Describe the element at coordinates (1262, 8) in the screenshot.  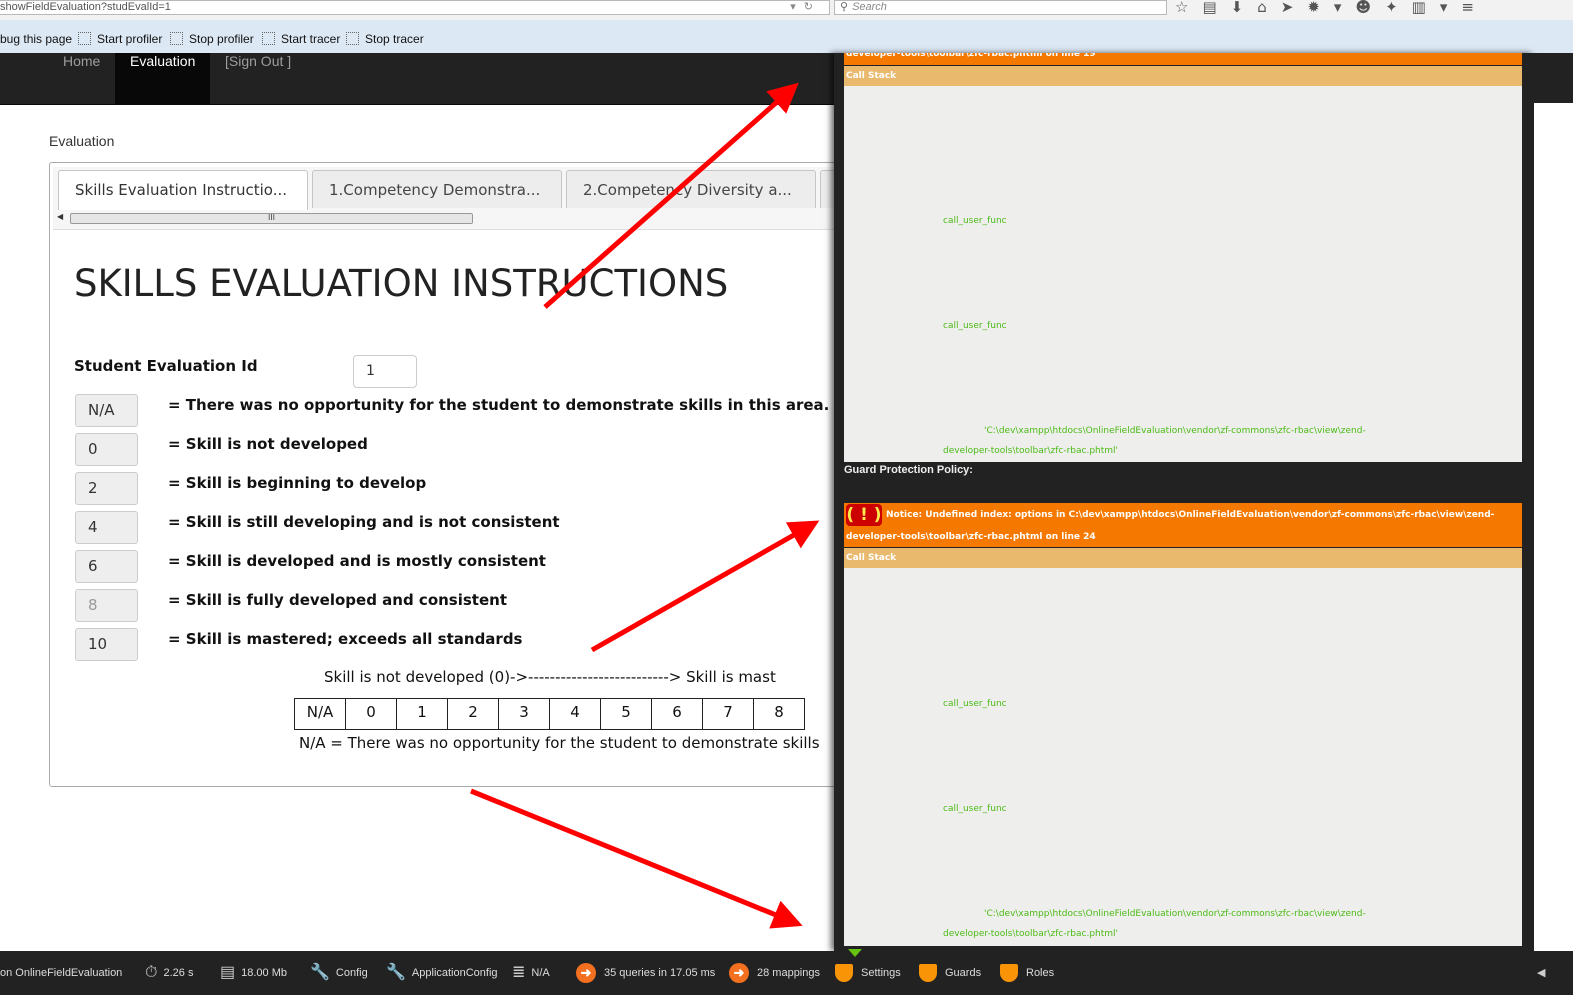
I see `home-icon: ⌂` at that location.